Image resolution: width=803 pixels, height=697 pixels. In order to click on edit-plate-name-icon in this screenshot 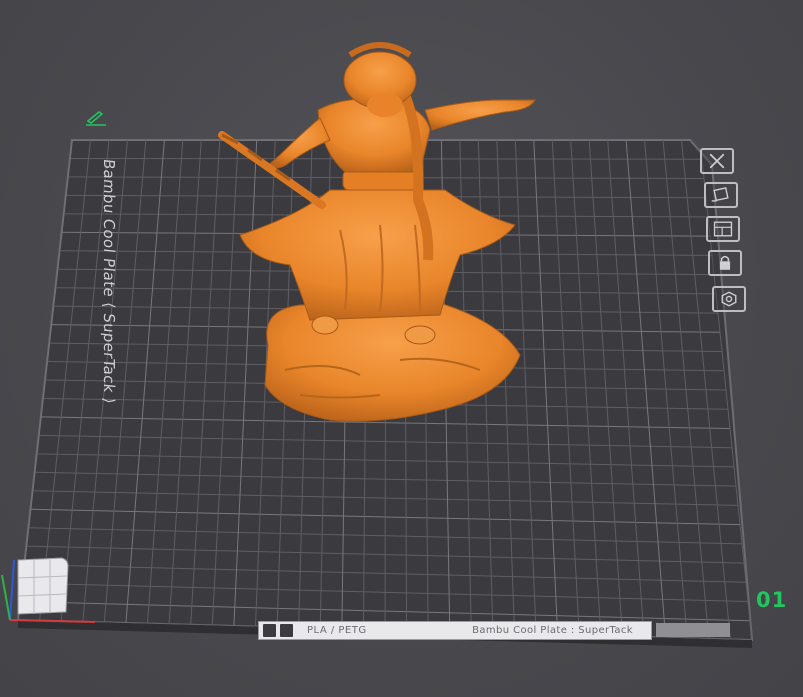, I will do `click(96, 117)`.